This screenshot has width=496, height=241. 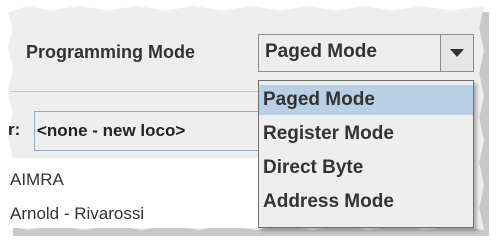 I want to click on roster-combobox: <none - new loco>, so click(x=148, y=131).